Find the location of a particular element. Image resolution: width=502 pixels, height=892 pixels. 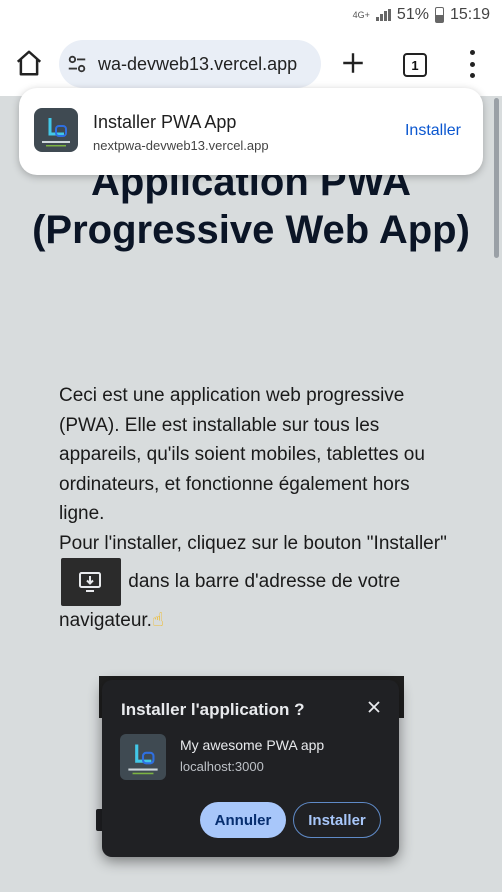

browser-toolbar: wa-devweb13.vercel.app 1 is located at coordinates (251, 64).